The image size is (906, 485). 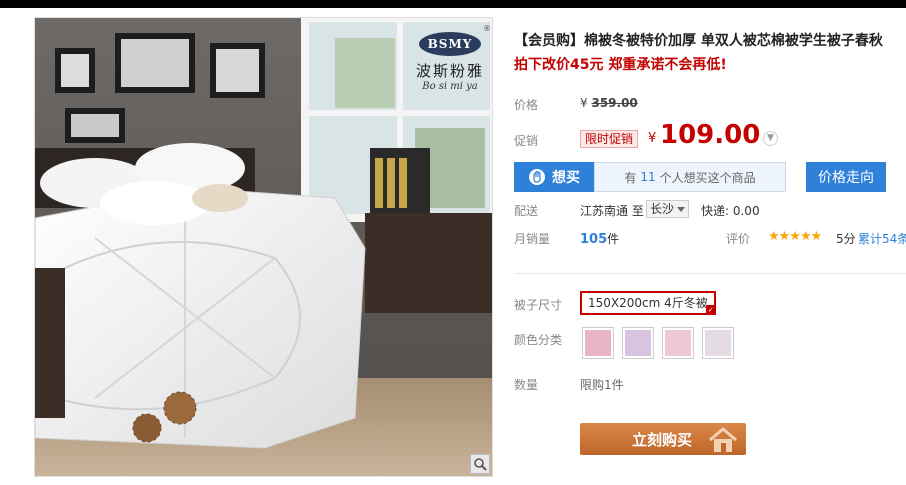 I want to click on price-label: 价格, so click(x=526, y=105).